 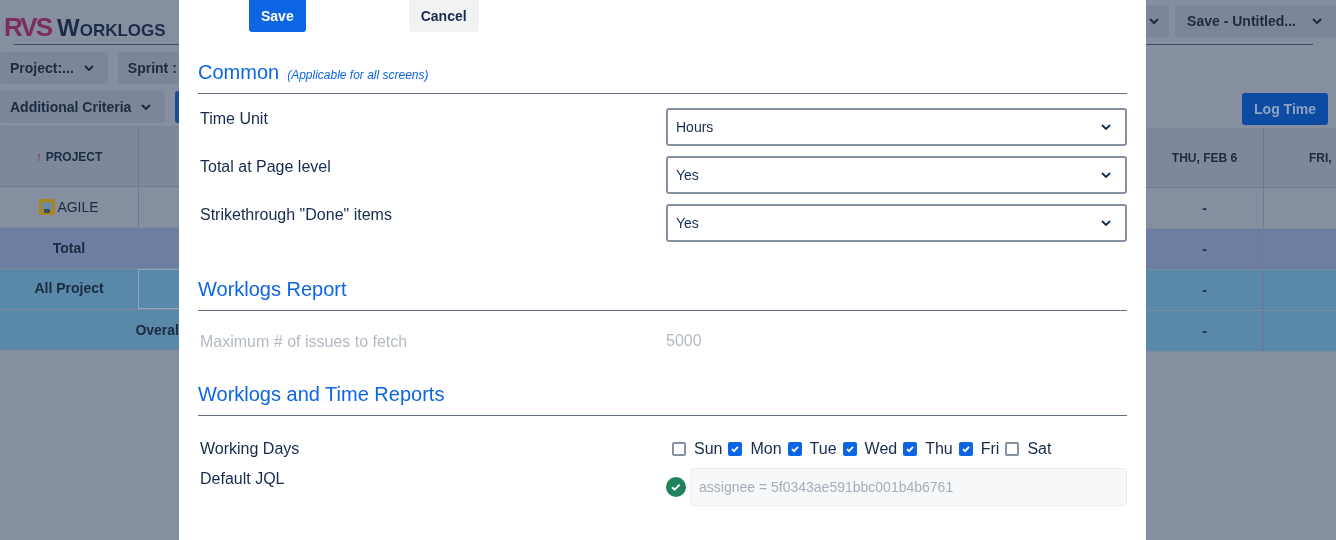 What do you see at coordinates (1205, 157) in the screenshot?
I see `column-header: THU, FEB 6` at bounding box center [1205, 157].